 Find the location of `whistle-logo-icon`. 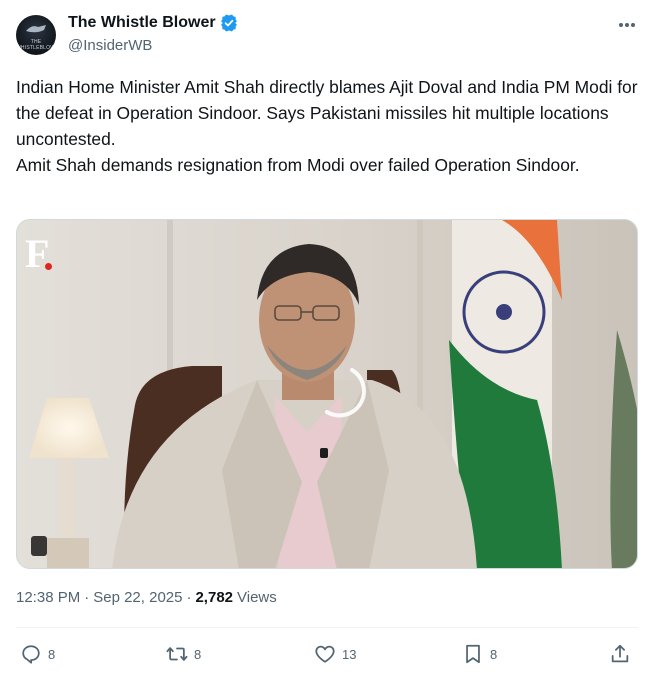

whistle-logo-icon is located at coordinates (36, 29).